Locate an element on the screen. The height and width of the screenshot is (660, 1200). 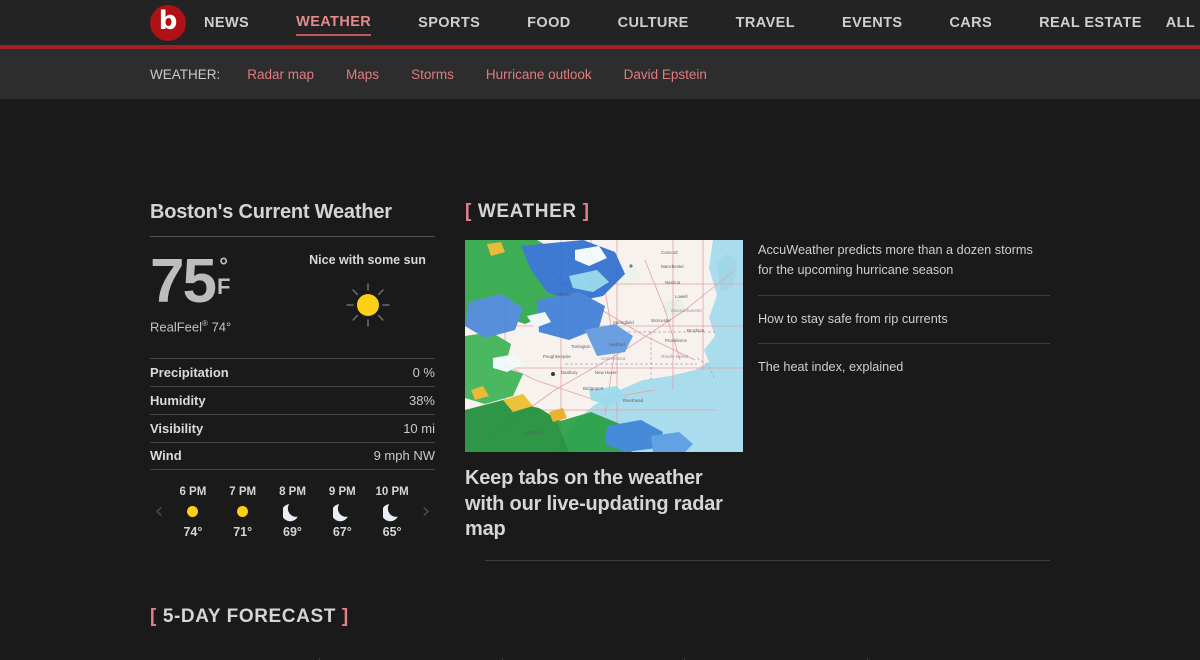
svg-text: Rhode Island is located at coordinates (675, 356).